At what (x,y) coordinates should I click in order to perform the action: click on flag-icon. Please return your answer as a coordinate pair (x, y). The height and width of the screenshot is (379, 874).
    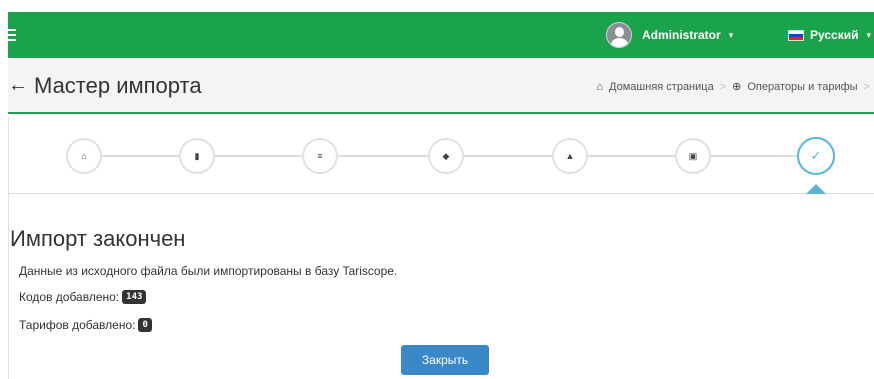
    Looking at the image, I should click on (796, 35).